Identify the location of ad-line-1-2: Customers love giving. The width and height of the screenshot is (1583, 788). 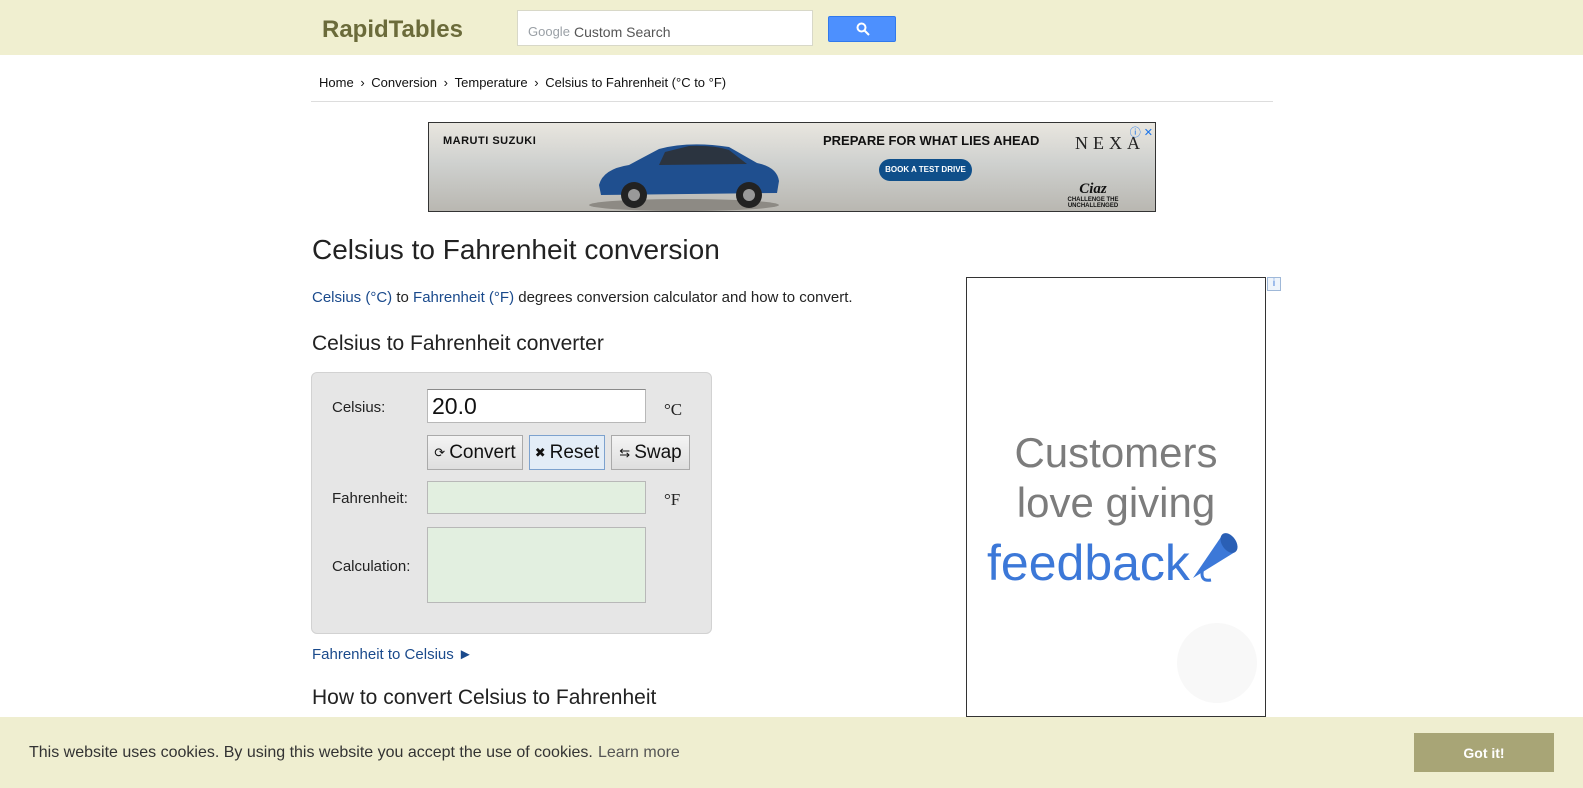
(1116, 478).